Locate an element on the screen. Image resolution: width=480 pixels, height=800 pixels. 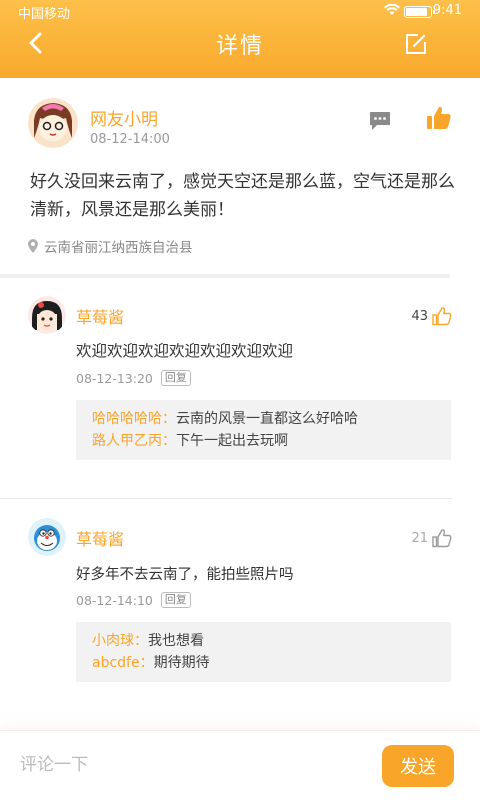
carrier-label: 中国移动 is located at coordinates (44, 14).